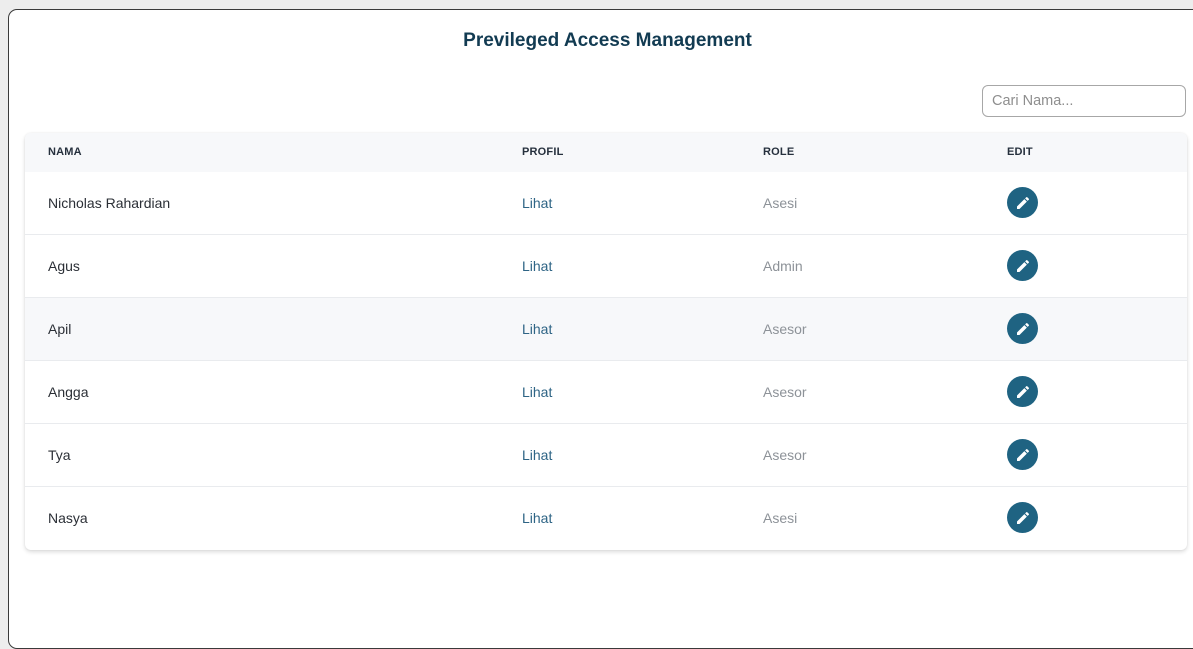  Describe the element at coordinates (68, 392) in the screenshot. I see `cell-nama: Angga` at that location.